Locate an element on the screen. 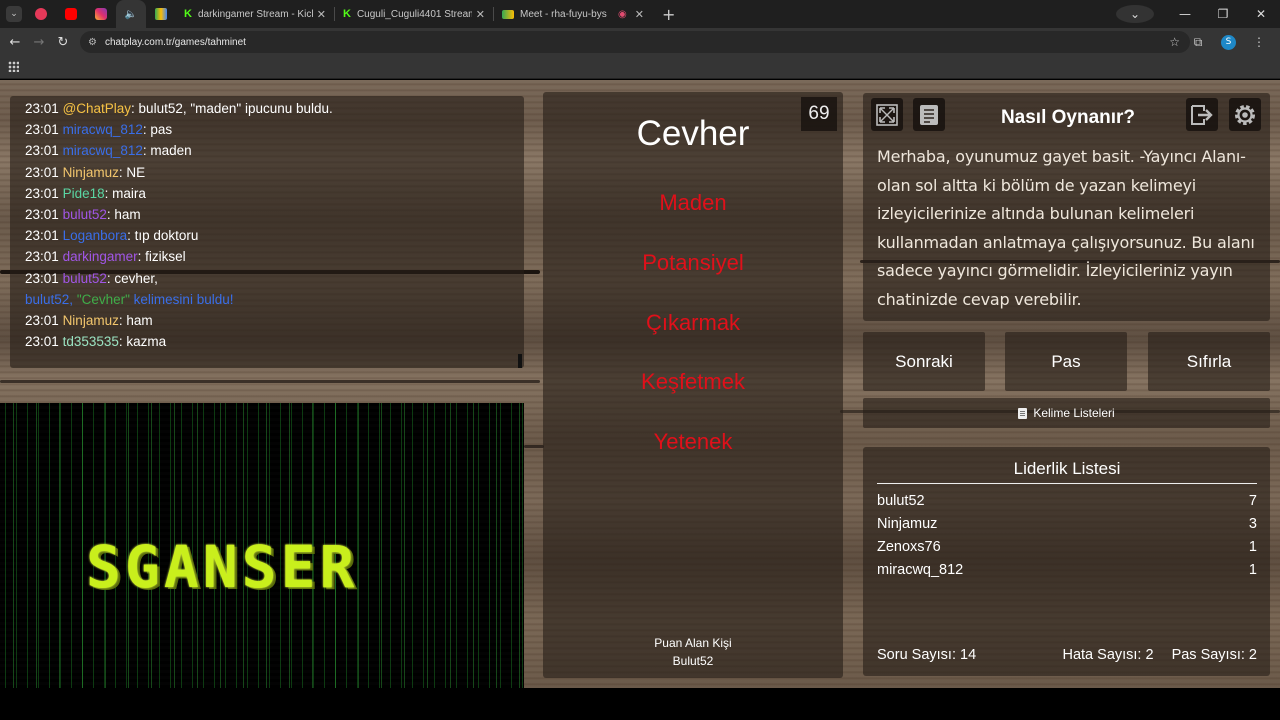  taboo-word: Çıkarmak is located at coordinates (693, 322).